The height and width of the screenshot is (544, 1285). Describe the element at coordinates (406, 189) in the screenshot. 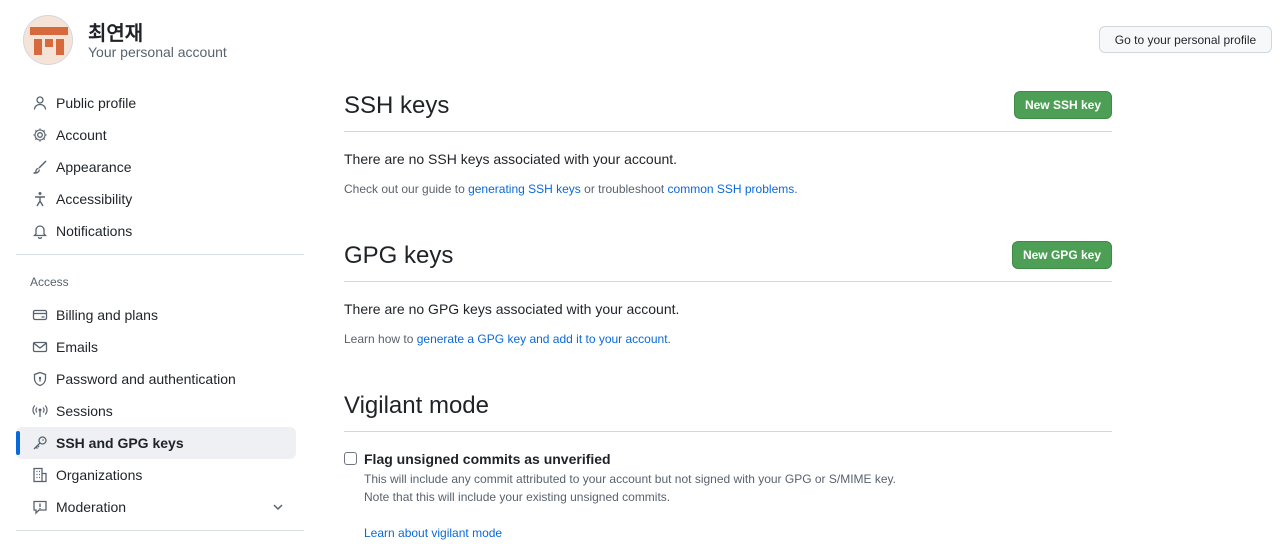

I see `ssh-help-prefix: Check out our guide to` at that location.